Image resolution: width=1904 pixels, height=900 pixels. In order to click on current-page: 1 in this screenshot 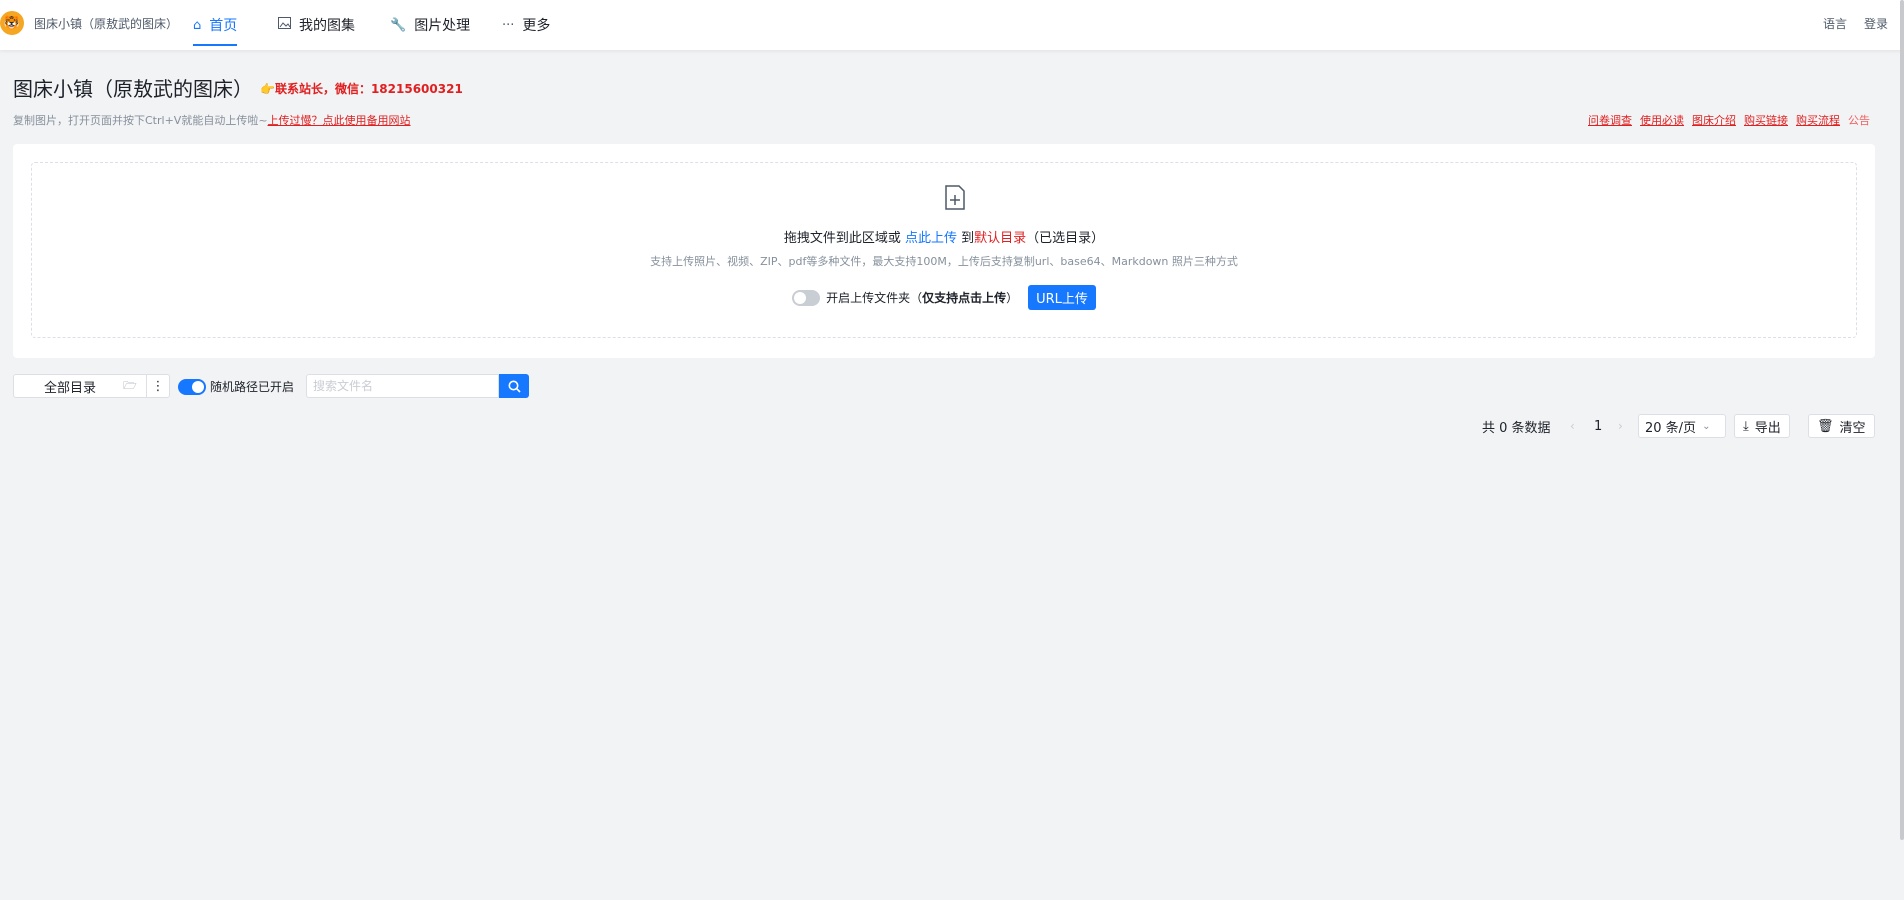, I will do `click(1598, 426)`.